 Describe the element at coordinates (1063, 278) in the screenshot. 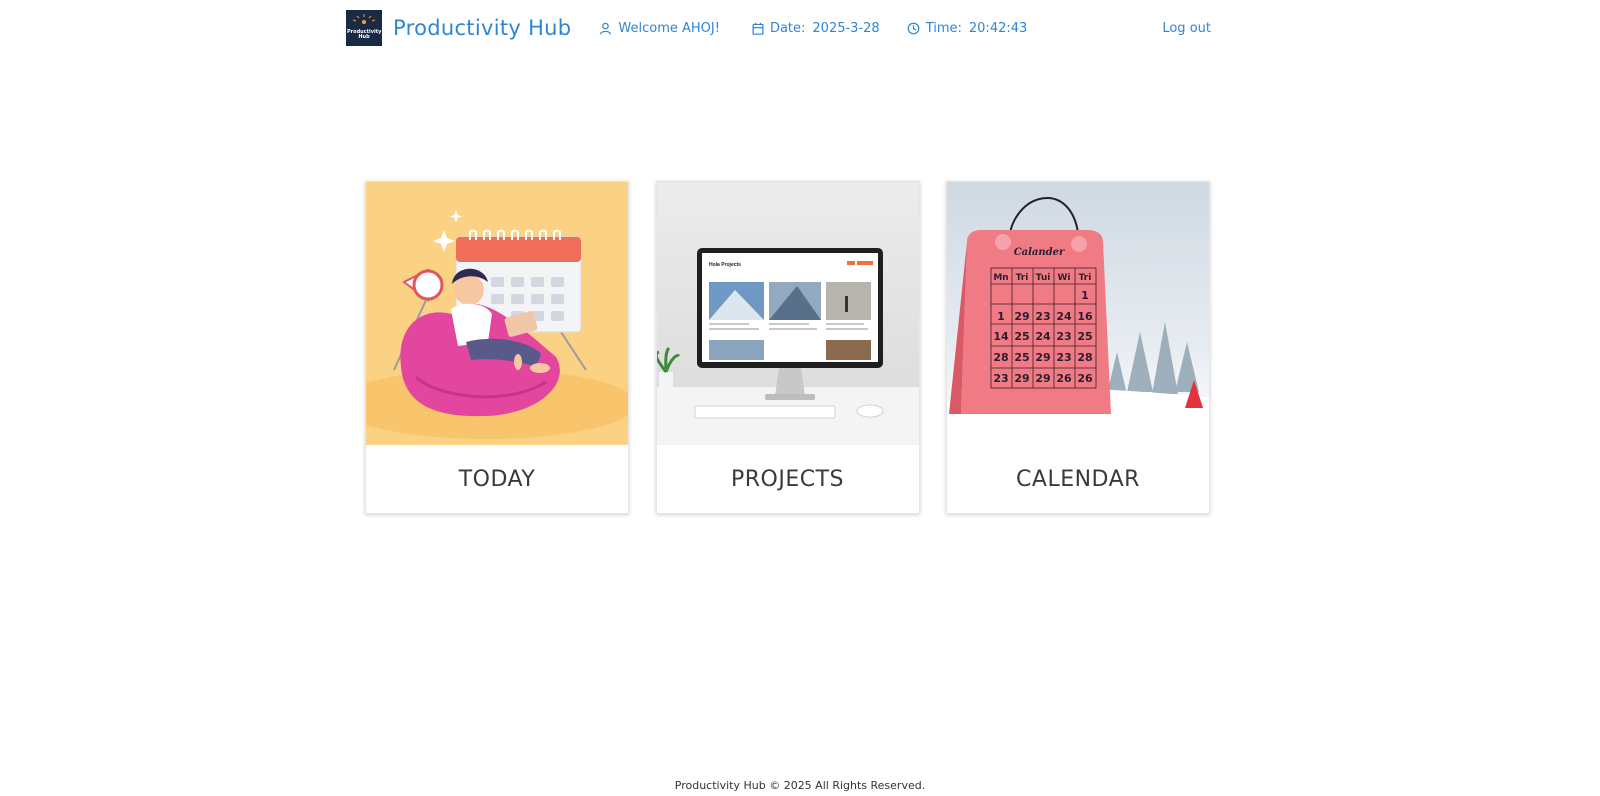

I see `calendar-day-header: Wi` at that location.